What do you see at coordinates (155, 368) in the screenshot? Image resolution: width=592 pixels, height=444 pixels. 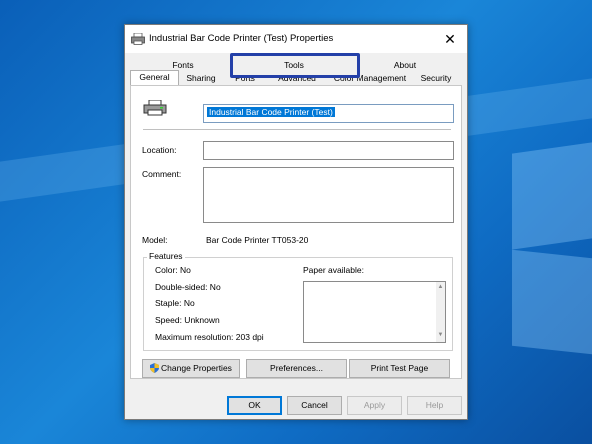 I see `uac-shield-icon` at bounding box center [155, 368].